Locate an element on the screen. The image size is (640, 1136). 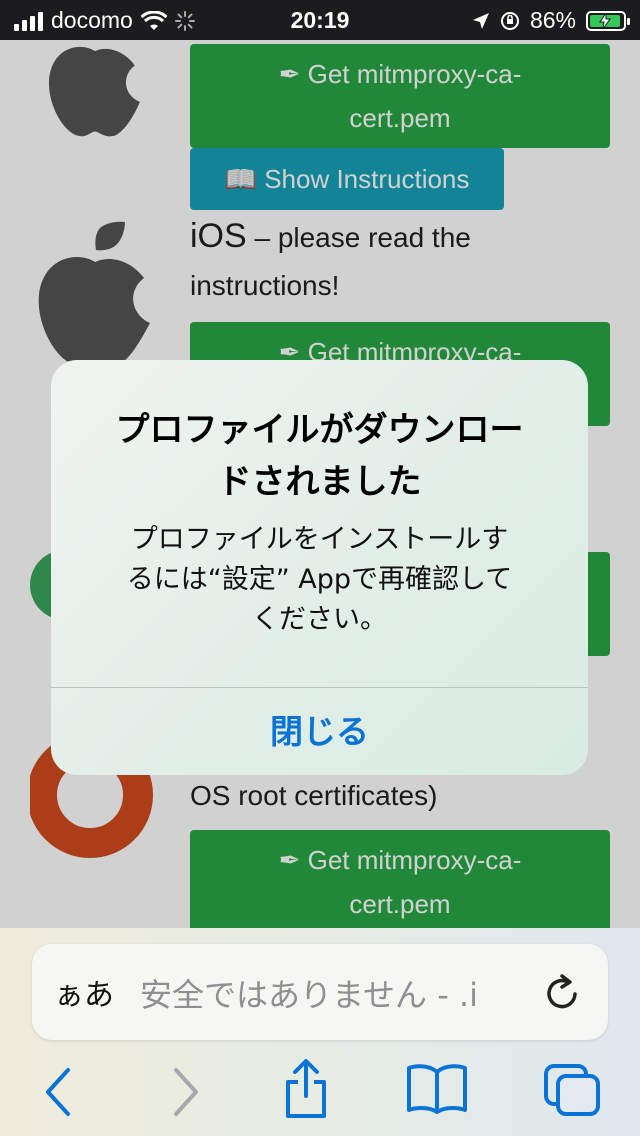
orientation-lock-icon is located at coordinates (509, 20).